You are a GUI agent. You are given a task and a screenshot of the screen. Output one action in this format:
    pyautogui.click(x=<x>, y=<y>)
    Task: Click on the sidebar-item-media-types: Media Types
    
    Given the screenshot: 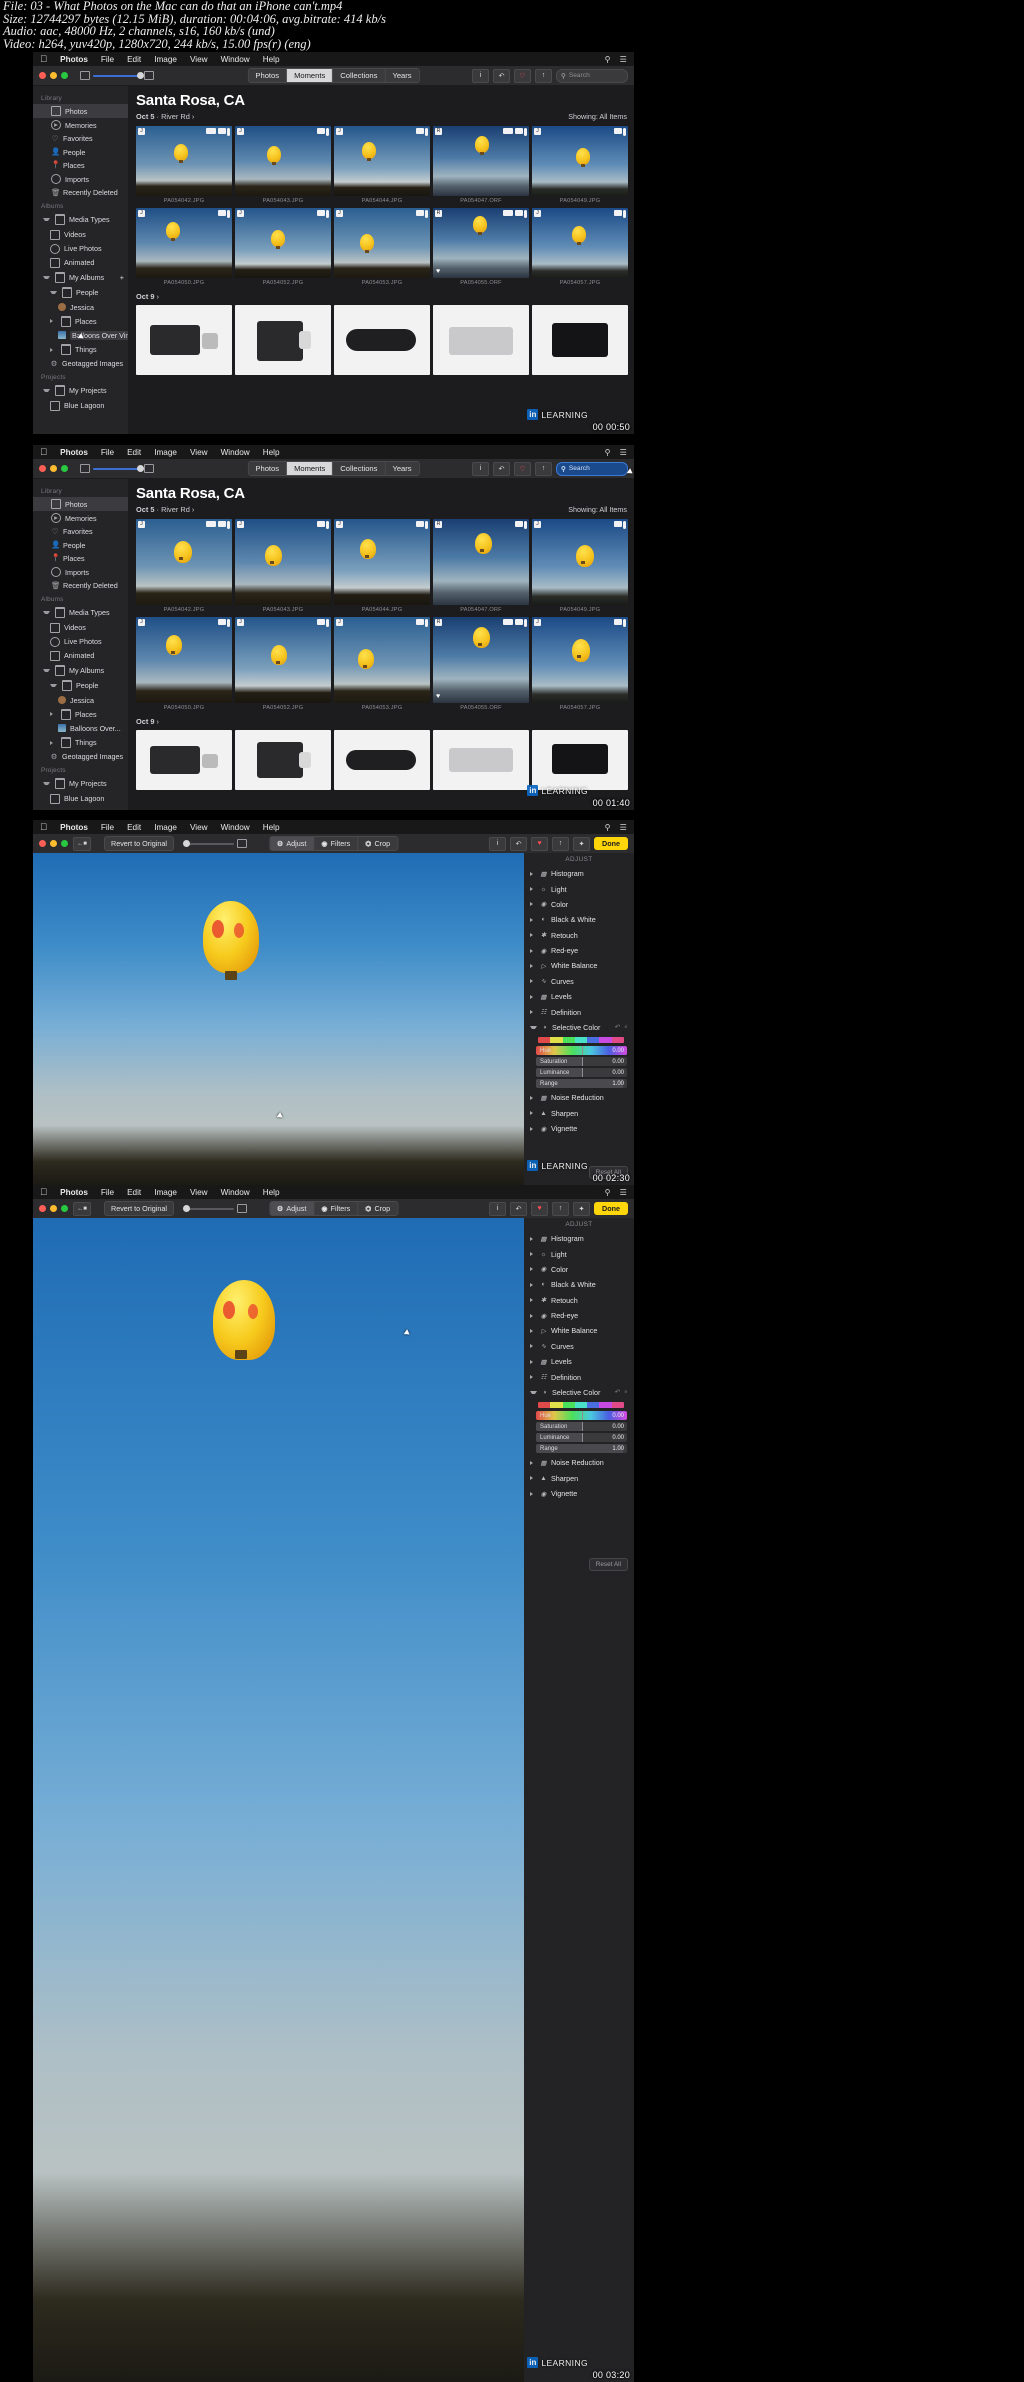 What is the action you would take?
    pyautogui.click(x=80, y=612)
    